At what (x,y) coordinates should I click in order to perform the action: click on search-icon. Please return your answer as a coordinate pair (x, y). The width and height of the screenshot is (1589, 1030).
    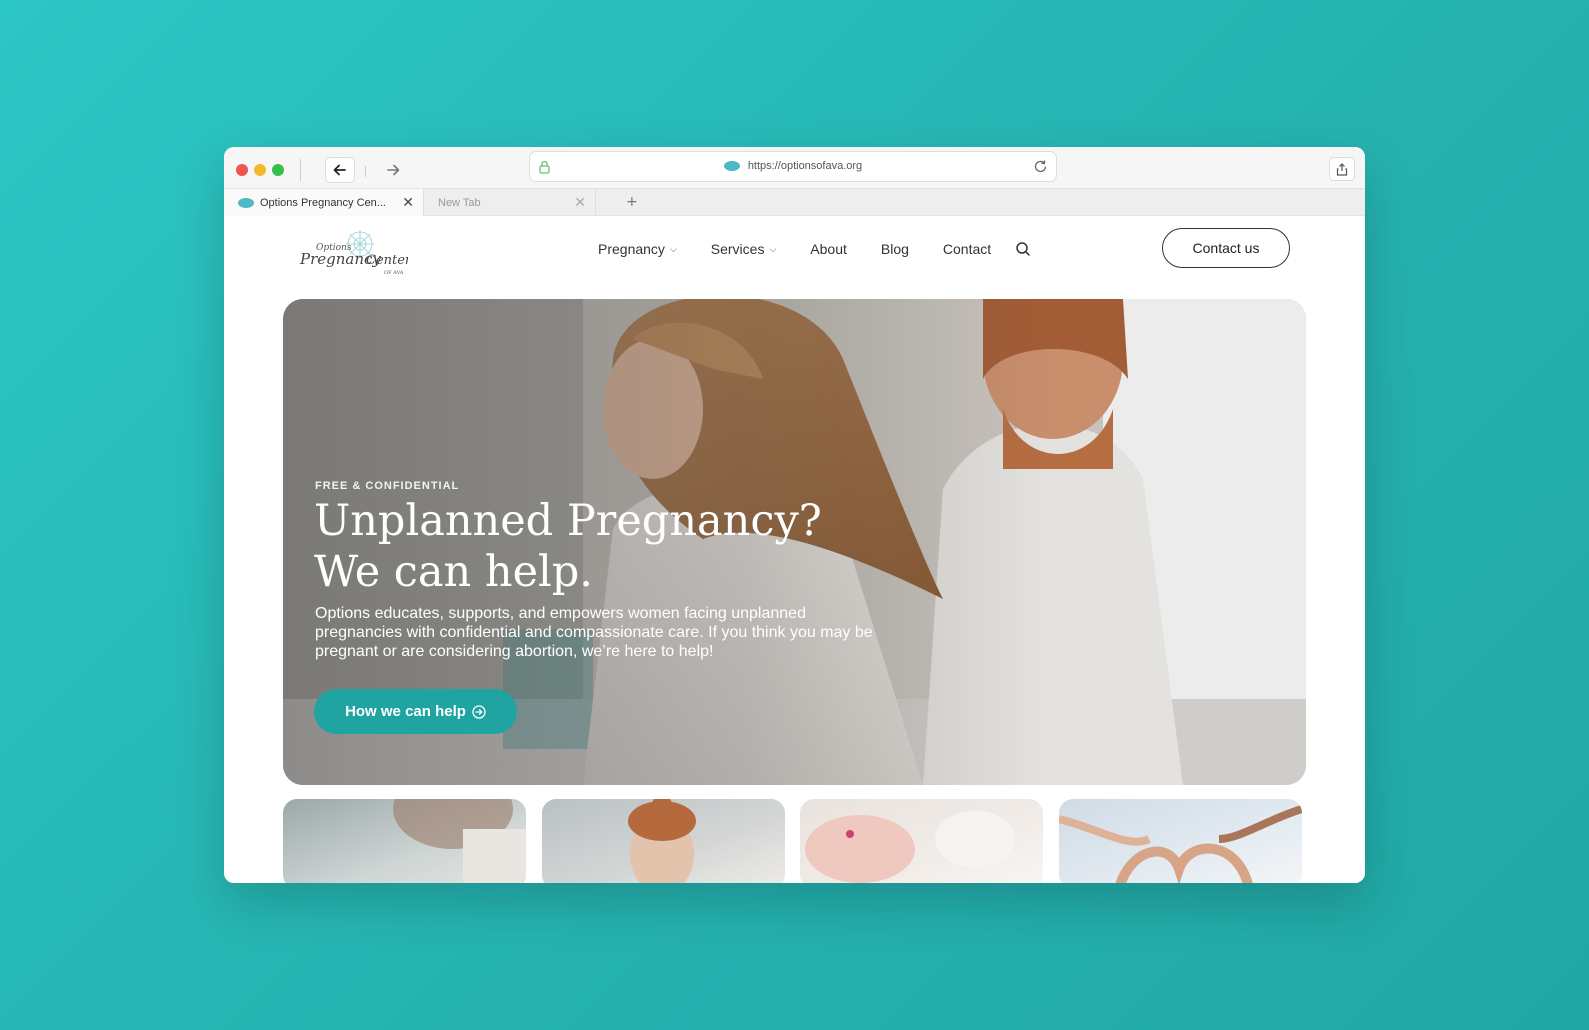
    Looking at the image, I should click on (1023, 249).